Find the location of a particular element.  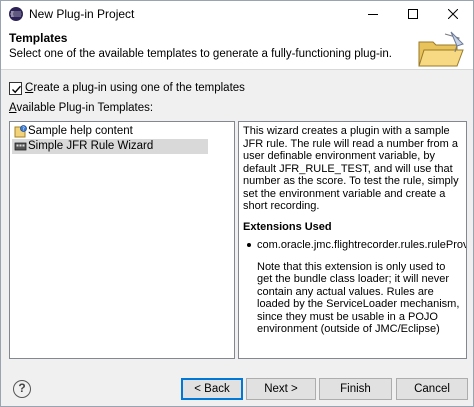

folder-wizard-icon is located at coordinates (440, 50).